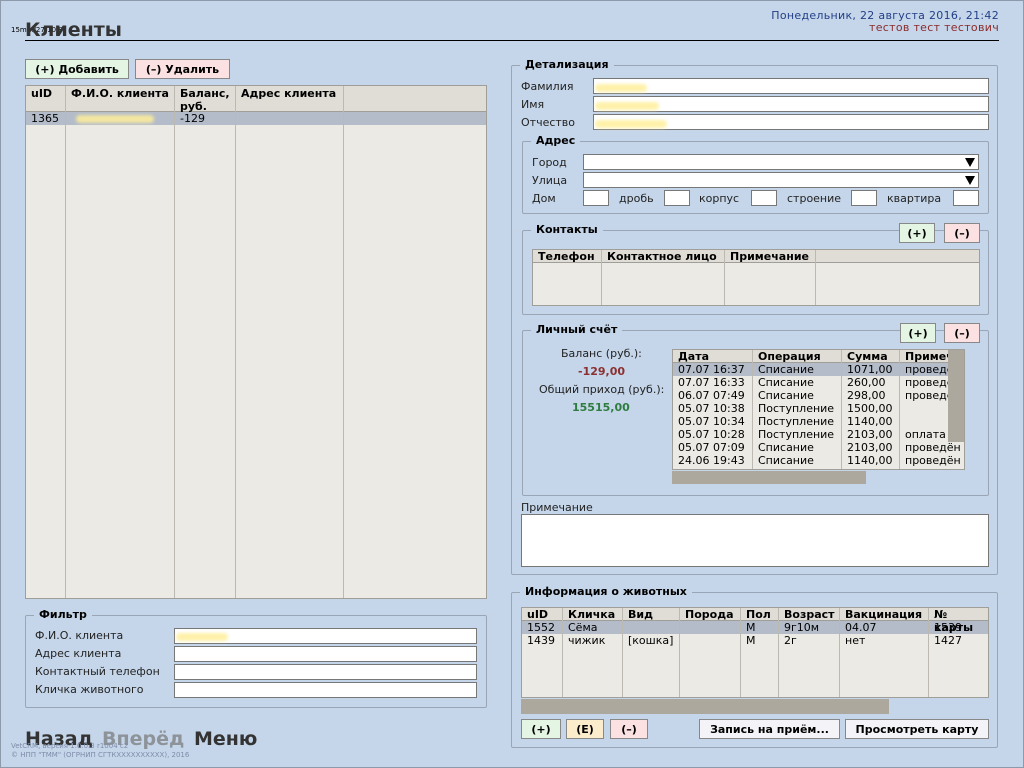 The image size is (1024, 768). What do you see at coordinates (225, 739) in the screenshot?
I see `menu-button: Меню` at bounding box center [225, 739].